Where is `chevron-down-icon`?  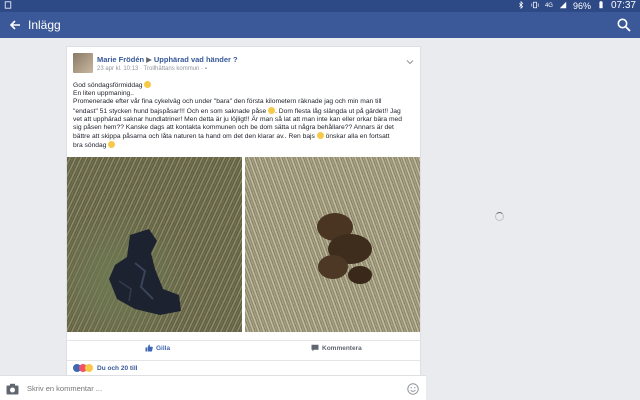
chevron-down-icon is located at coordinates (410, 59).